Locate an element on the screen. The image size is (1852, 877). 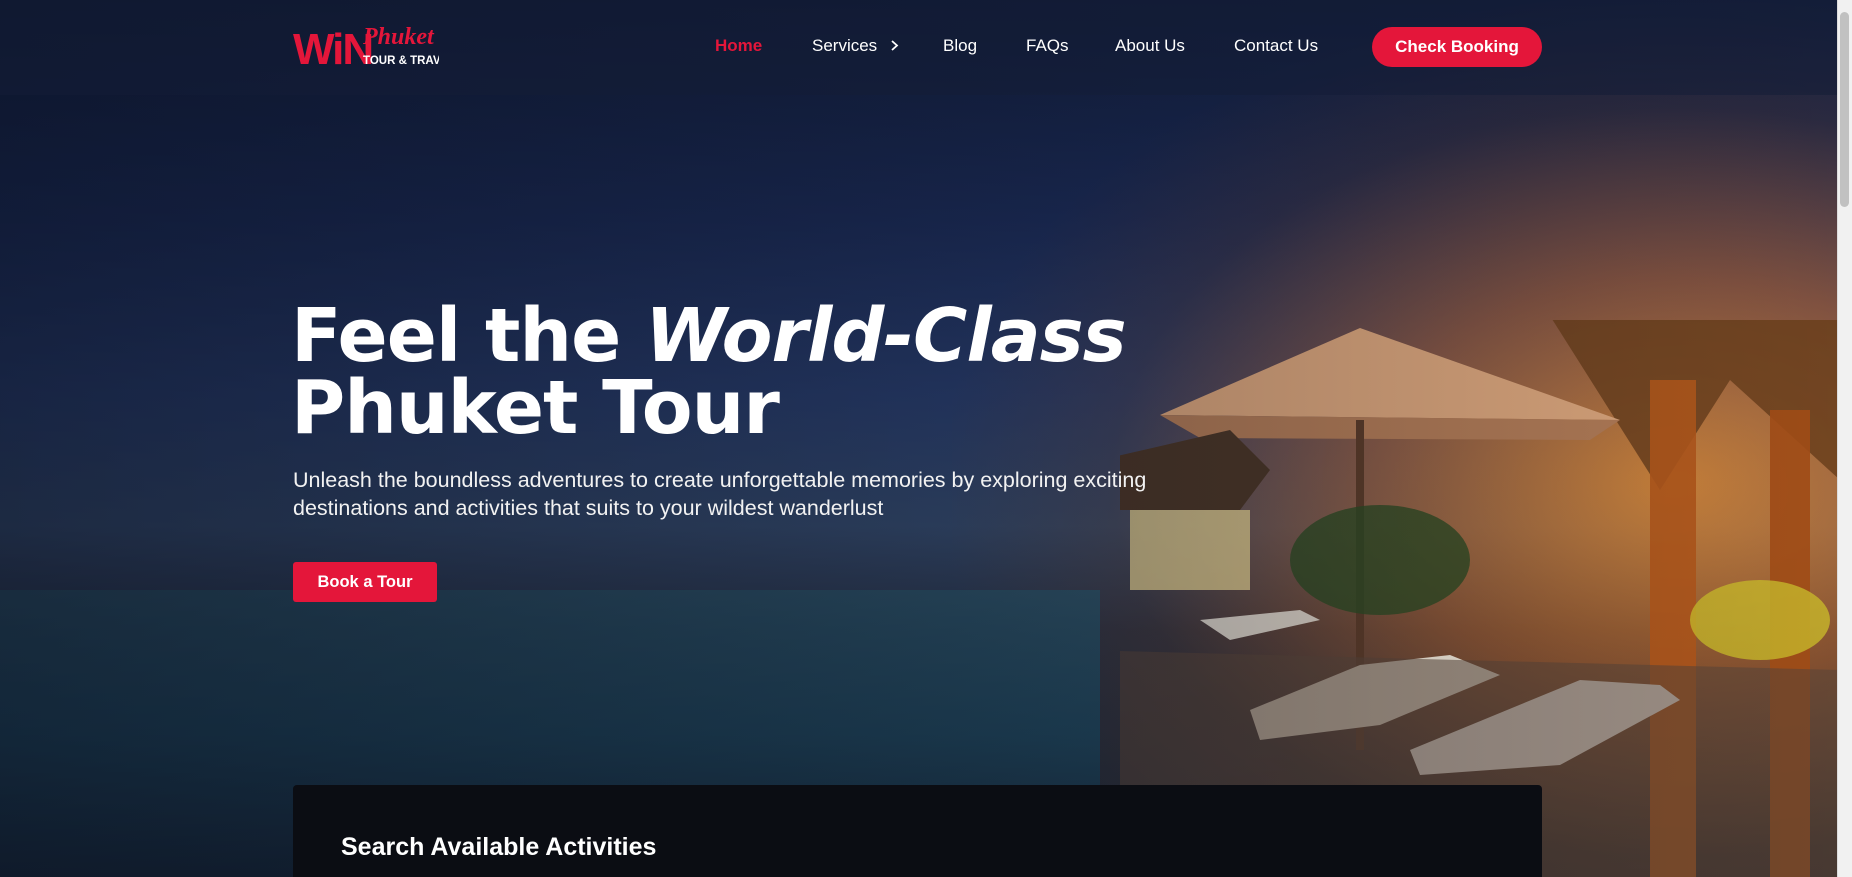
nav-faqs: FAQs is located at coordinates (1047, 46).